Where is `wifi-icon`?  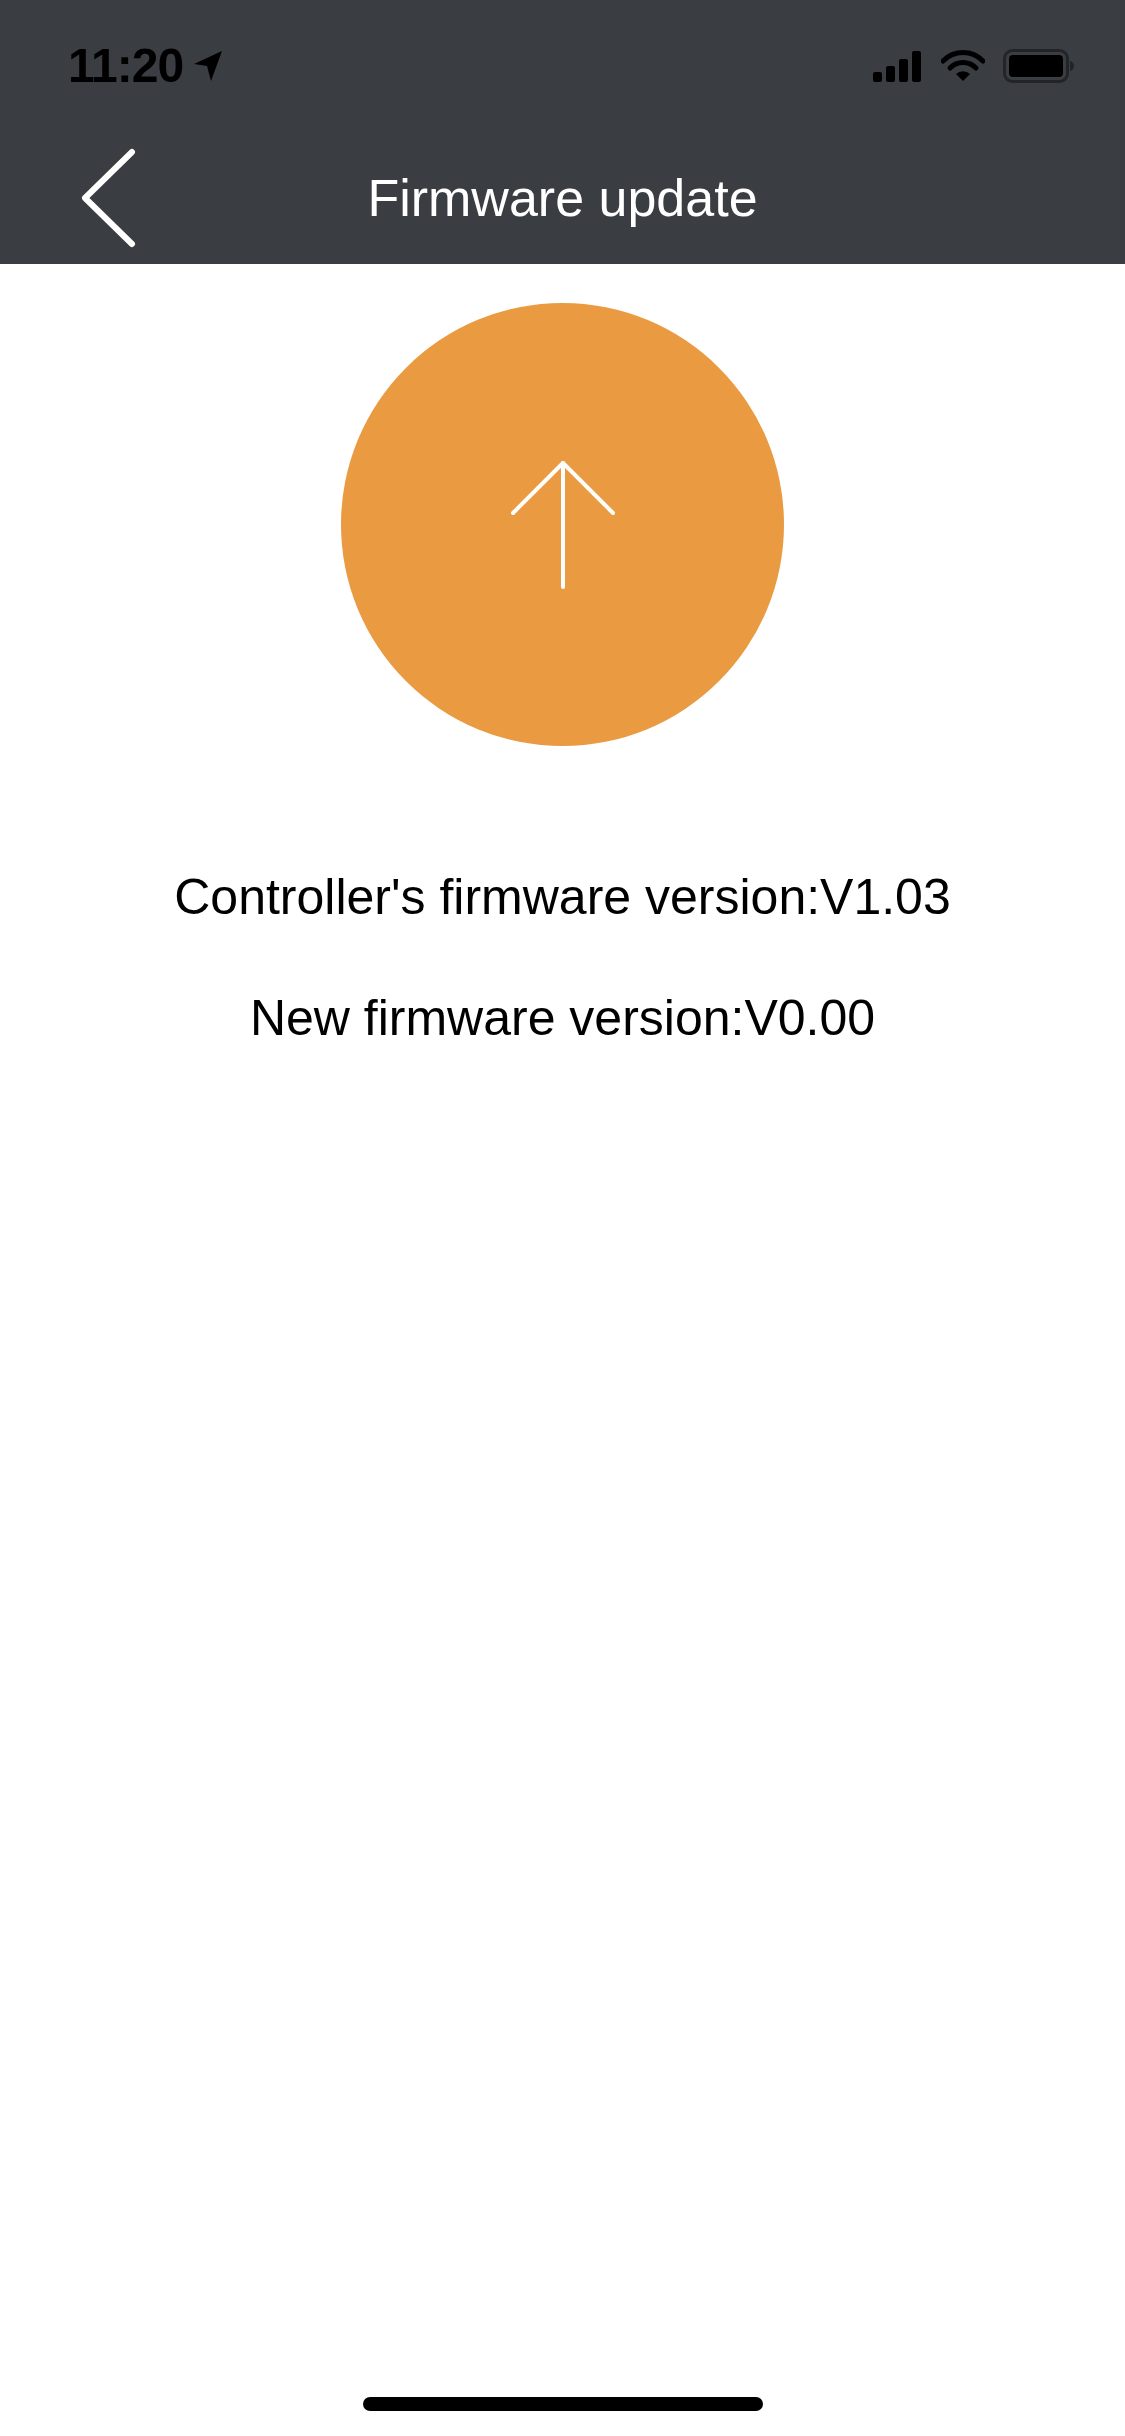
wifi-icon is located at coordinates (963, 66).